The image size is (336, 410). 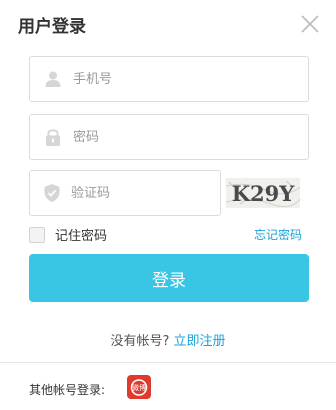 I want to click on lock-icon, so click(x=53, y=137).